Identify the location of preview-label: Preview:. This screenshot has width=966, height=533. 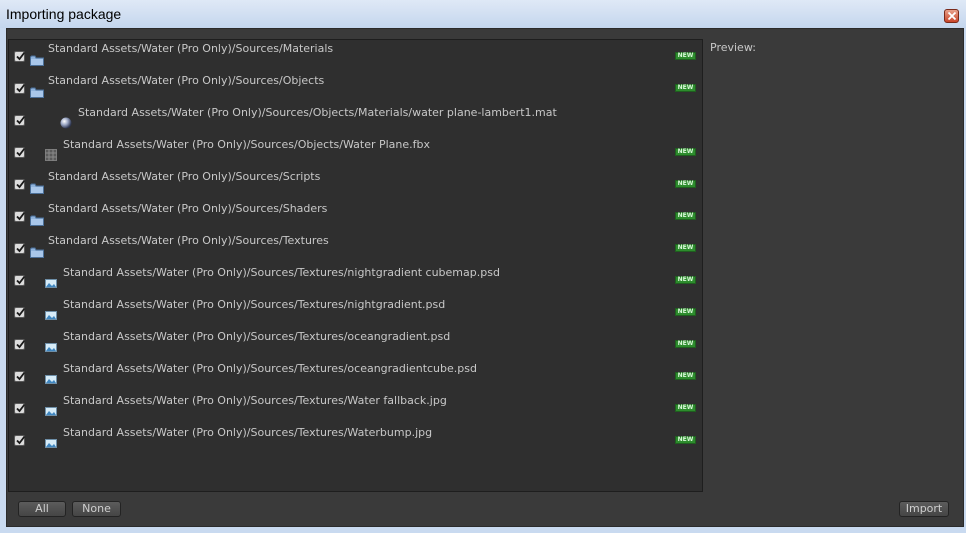
(733, 47).